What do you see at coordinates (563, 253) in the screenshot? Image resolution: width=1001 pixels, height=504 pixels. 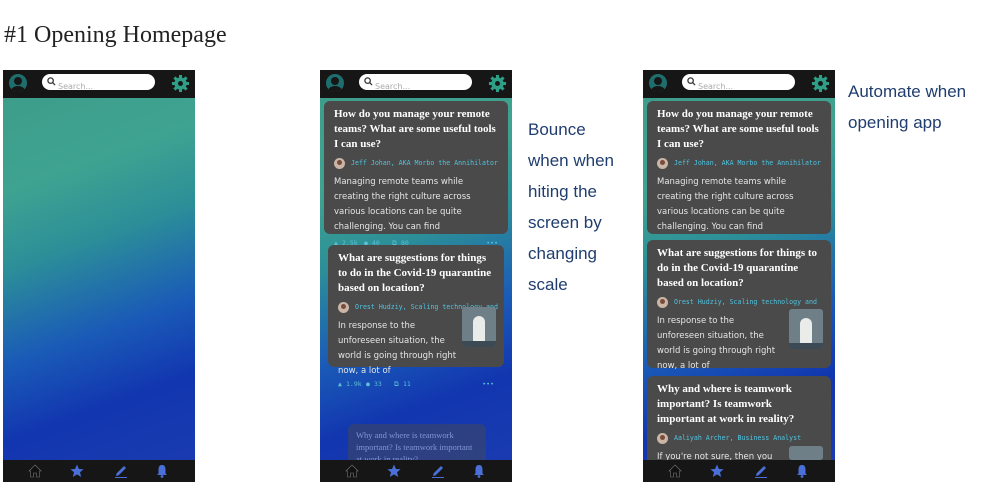 I see `note-line: changing` at bounding box center [563, 253].